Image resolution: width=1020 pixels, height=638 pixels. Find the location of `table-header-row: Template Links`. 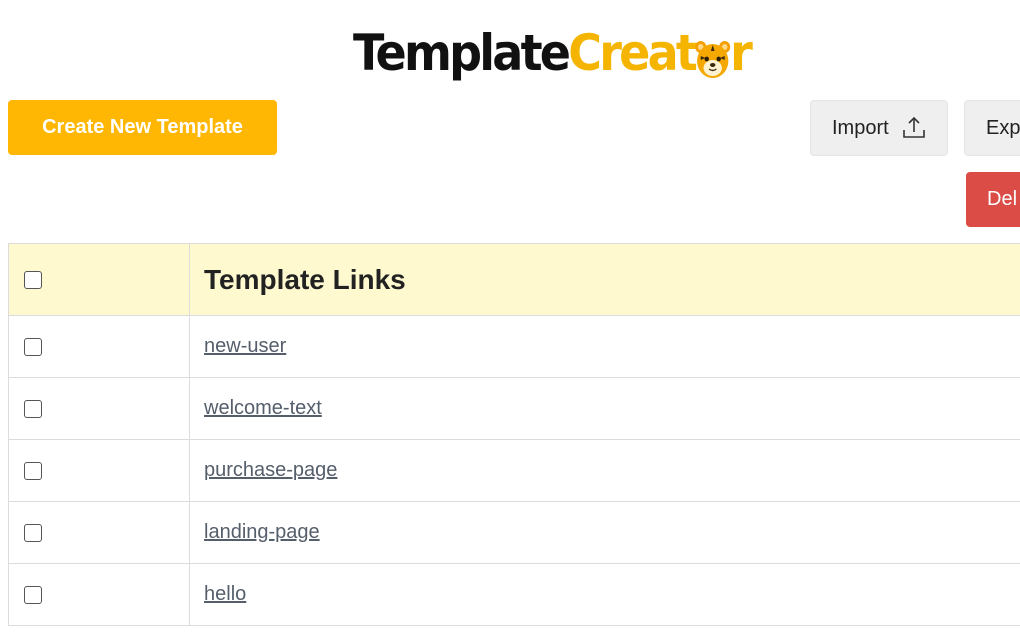

table-header-row: Template Links is located at coordinates (514, 279).